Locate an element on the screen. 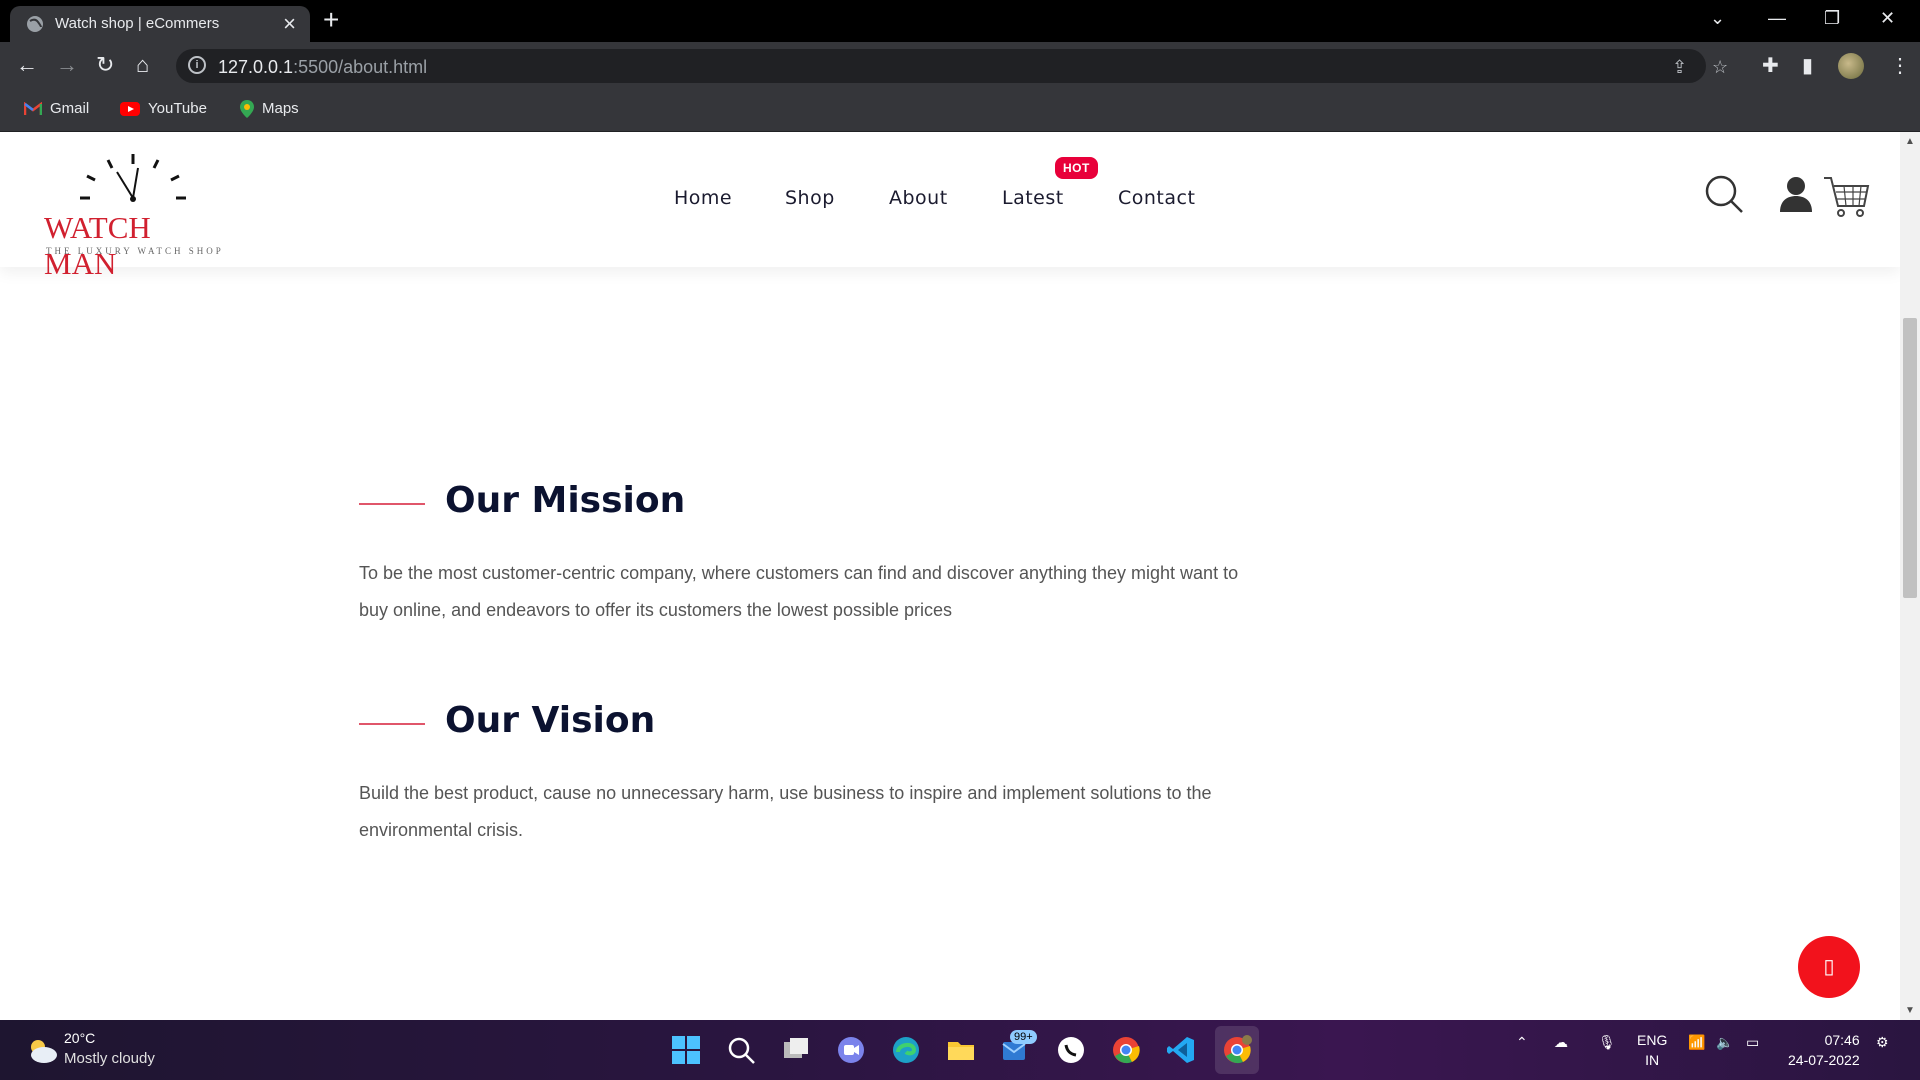  page-scrollbar: ▲ ▼ is located at coordinates (1910, 576).